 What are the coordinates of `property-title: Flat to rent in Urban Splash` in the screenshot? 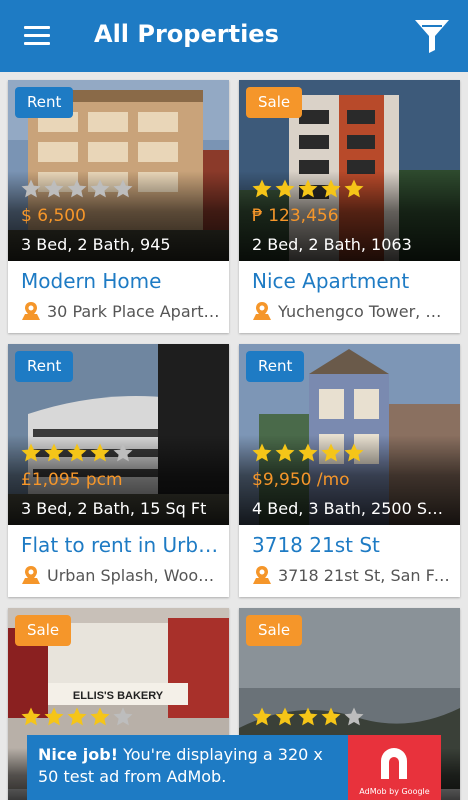 It's located at (121, 545).